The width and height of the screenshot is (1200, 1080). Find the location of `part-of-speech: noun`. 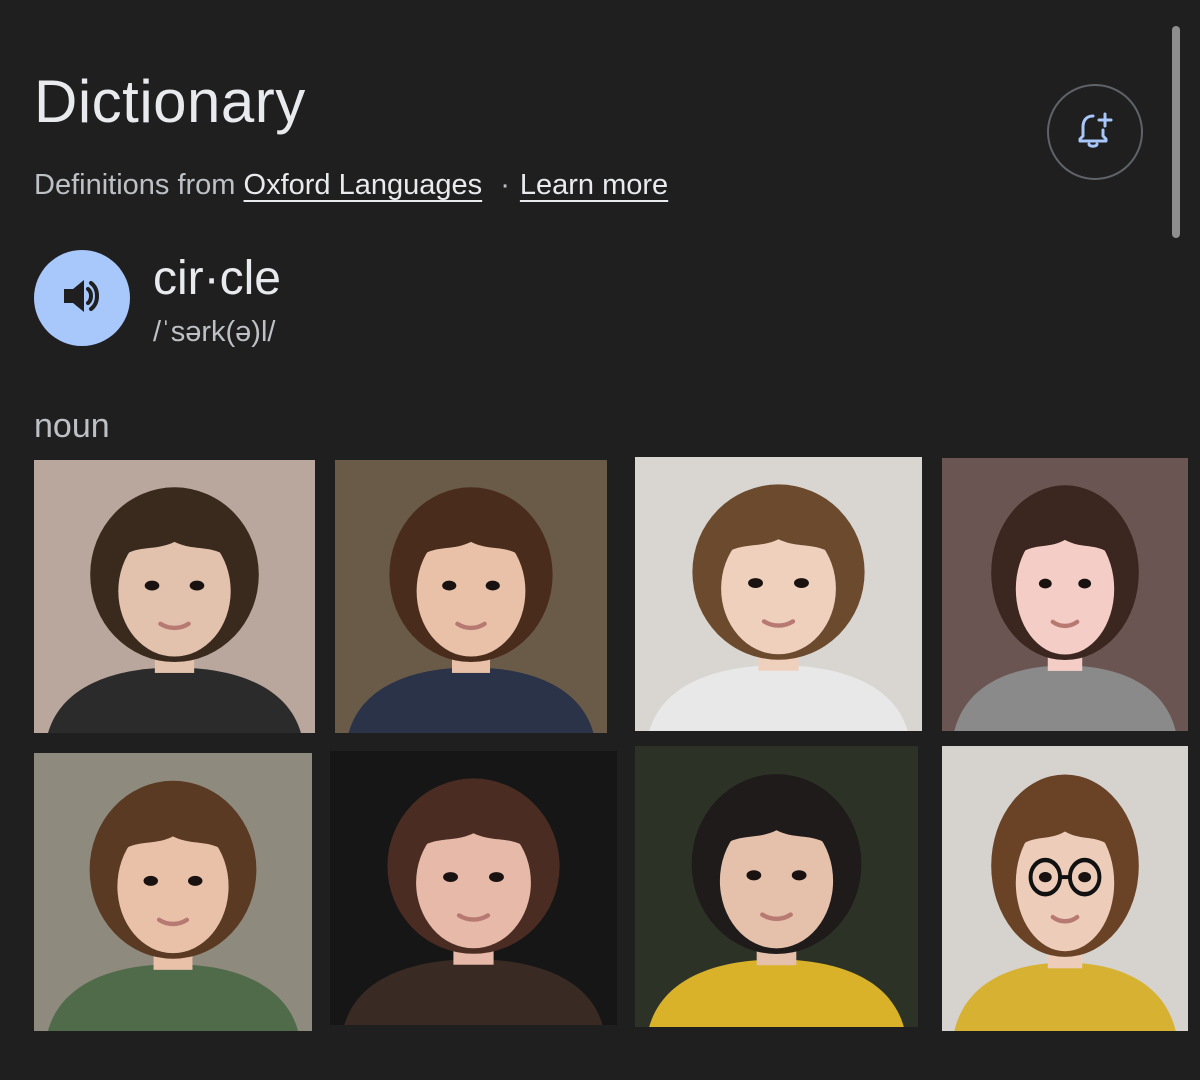

part-of-speech: noun is located at coordinates (72, 426).